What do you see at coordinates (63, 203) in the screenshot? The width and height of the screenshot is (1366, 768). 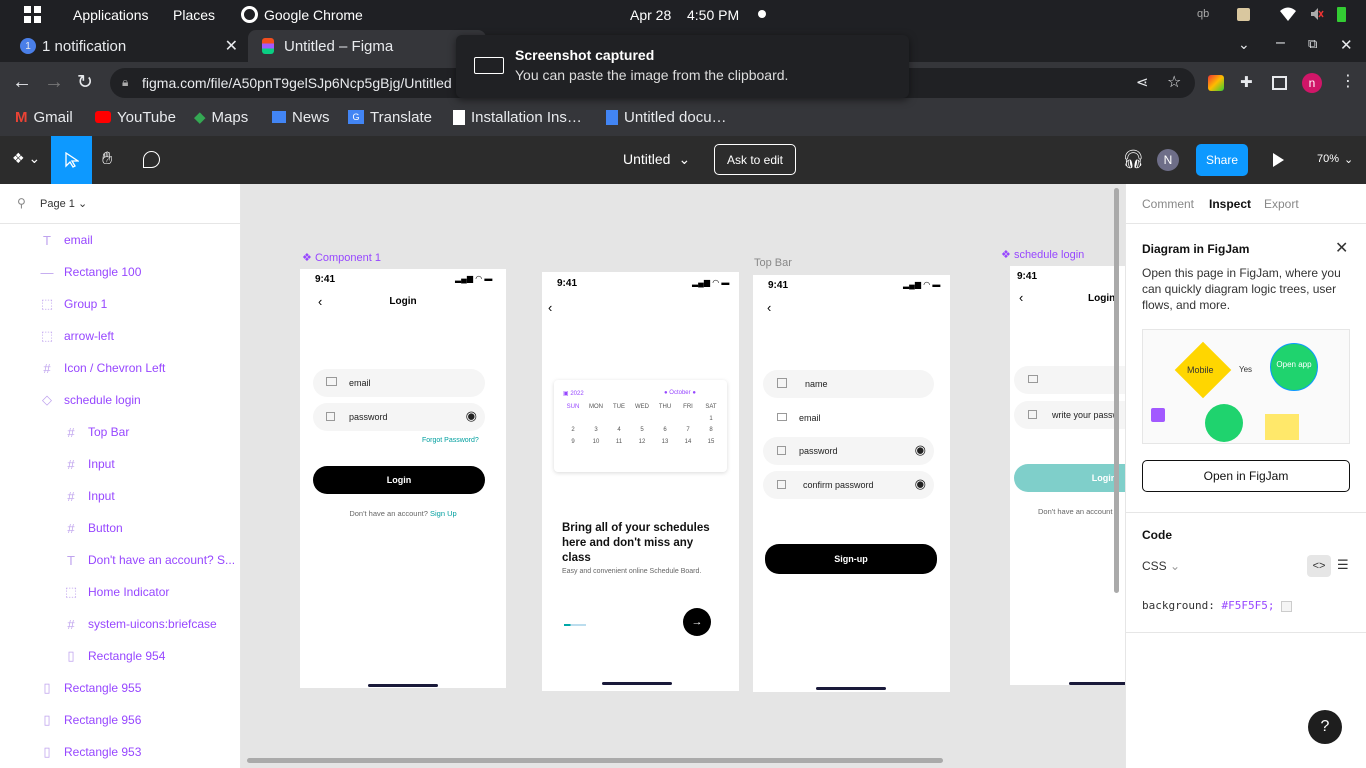 I see `page-selector: Page 1 ⌄` at bounding box center [63, 203].